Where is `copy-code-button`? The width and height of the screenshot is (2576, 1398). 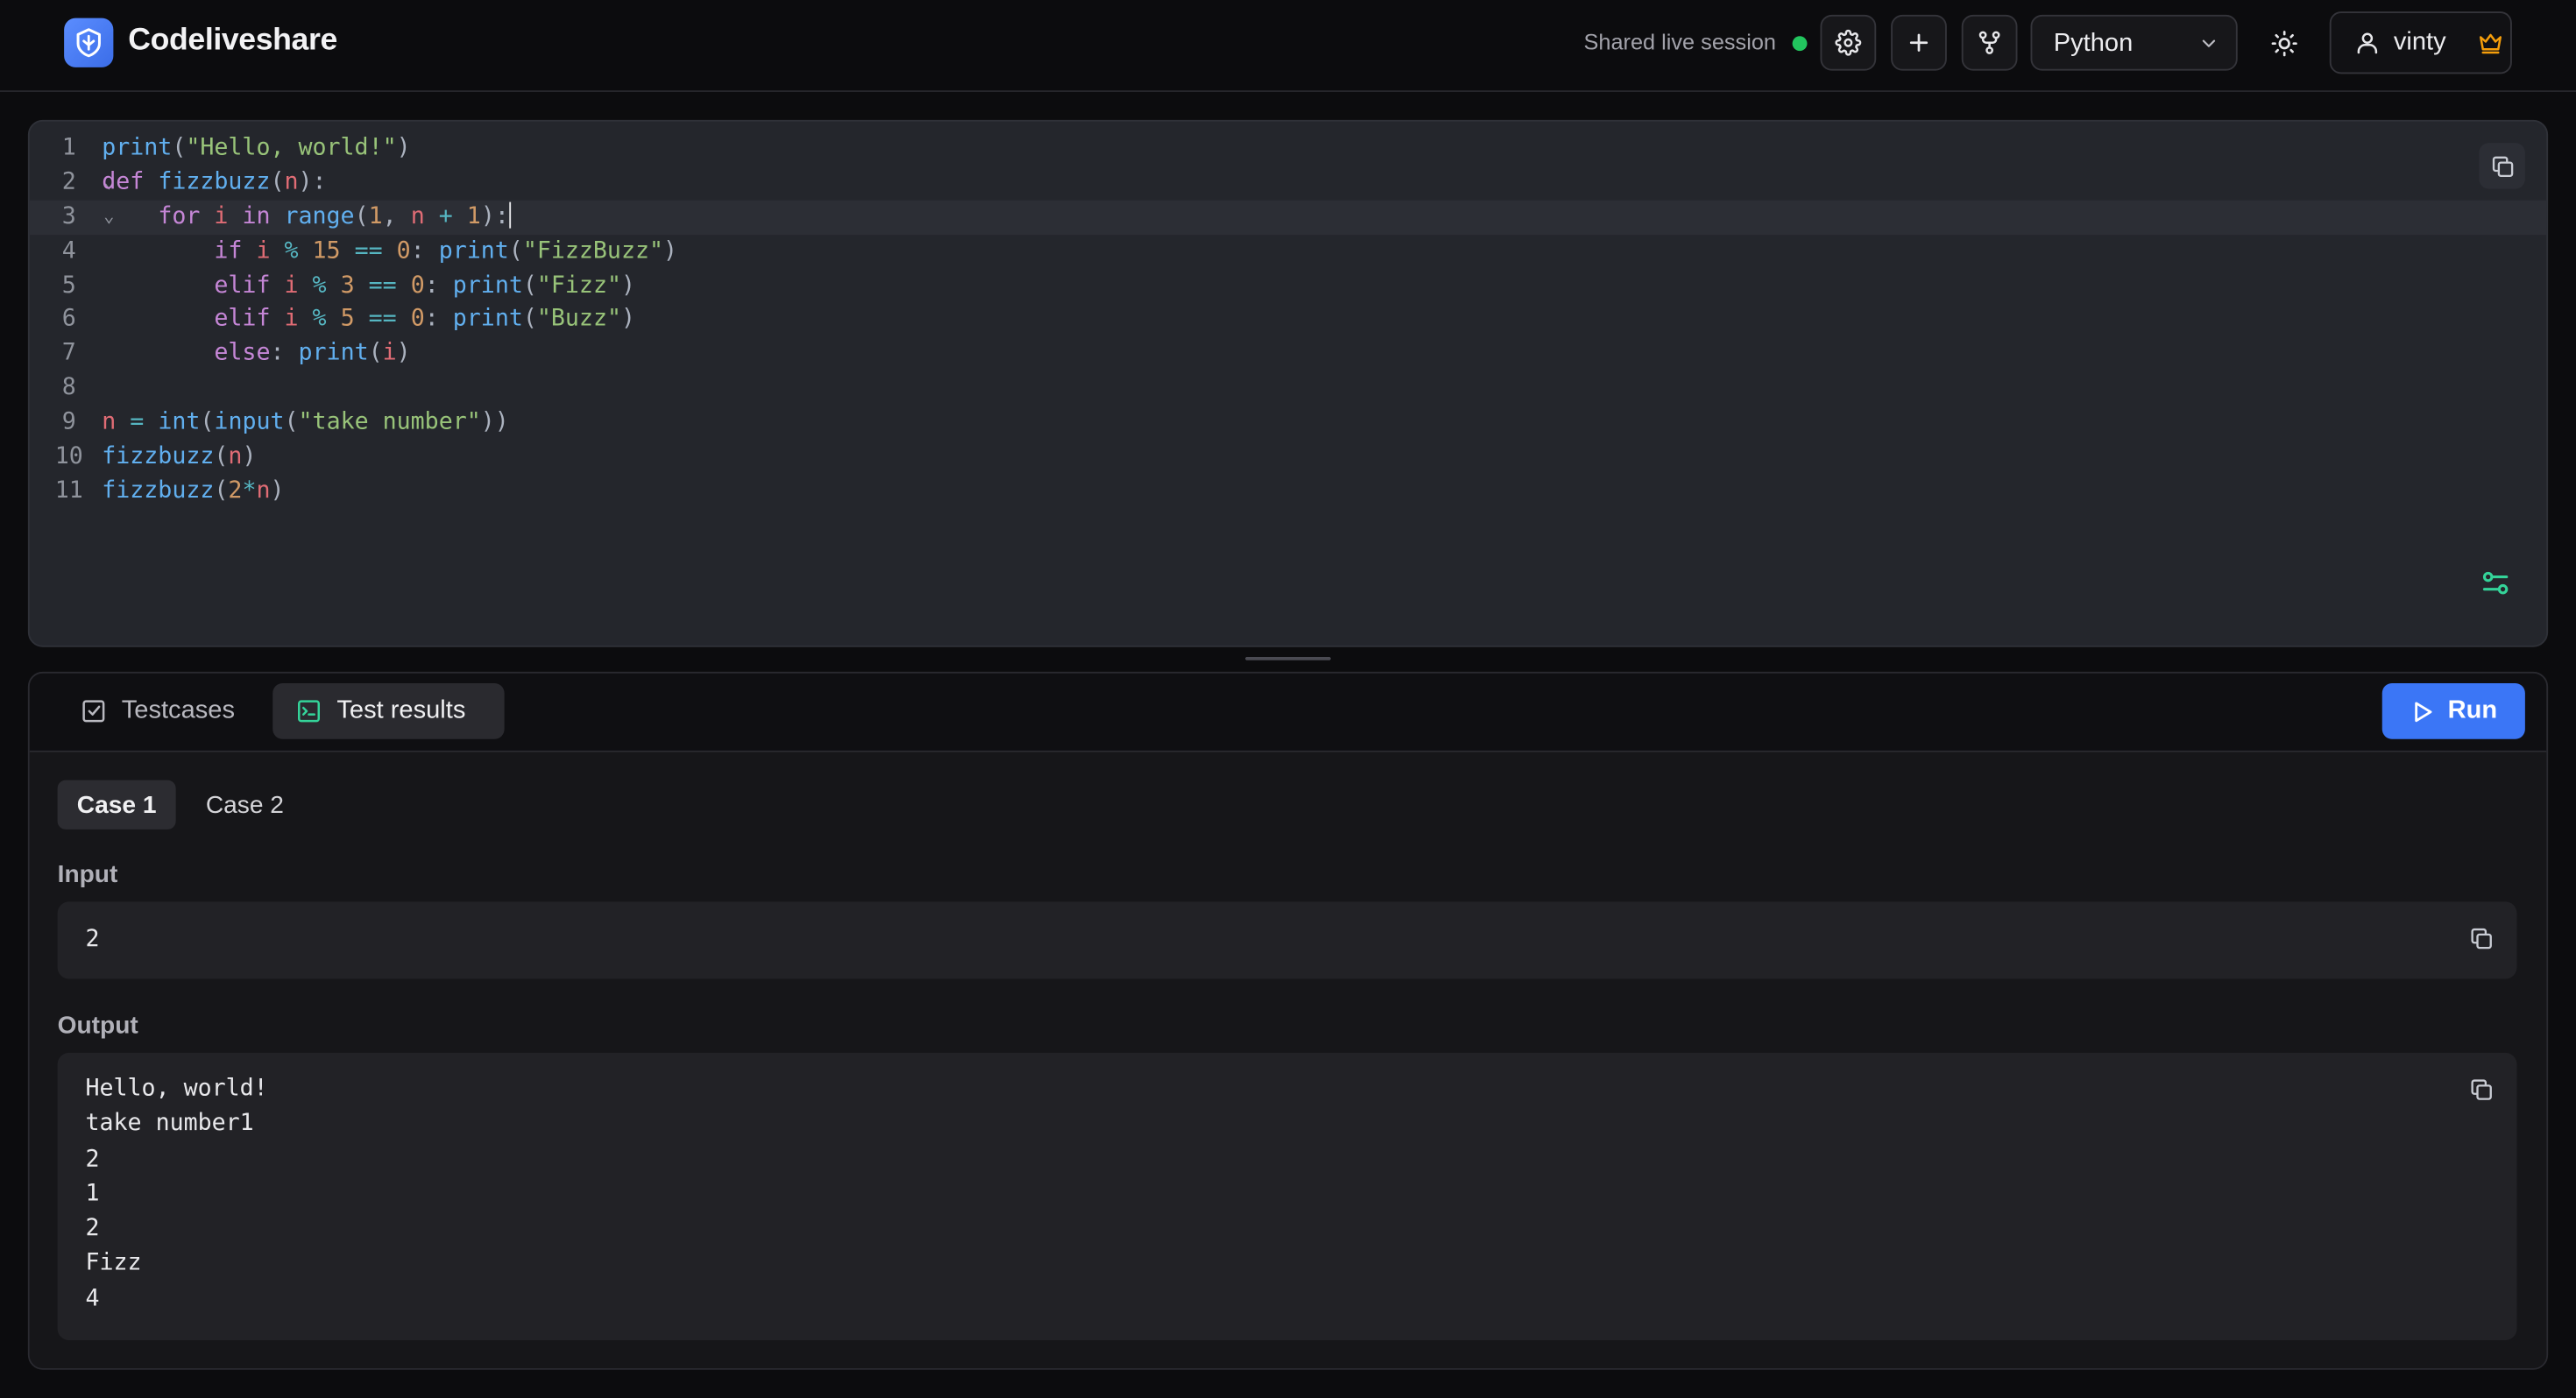
copy-code-button is located at coordinates (2502, 166).